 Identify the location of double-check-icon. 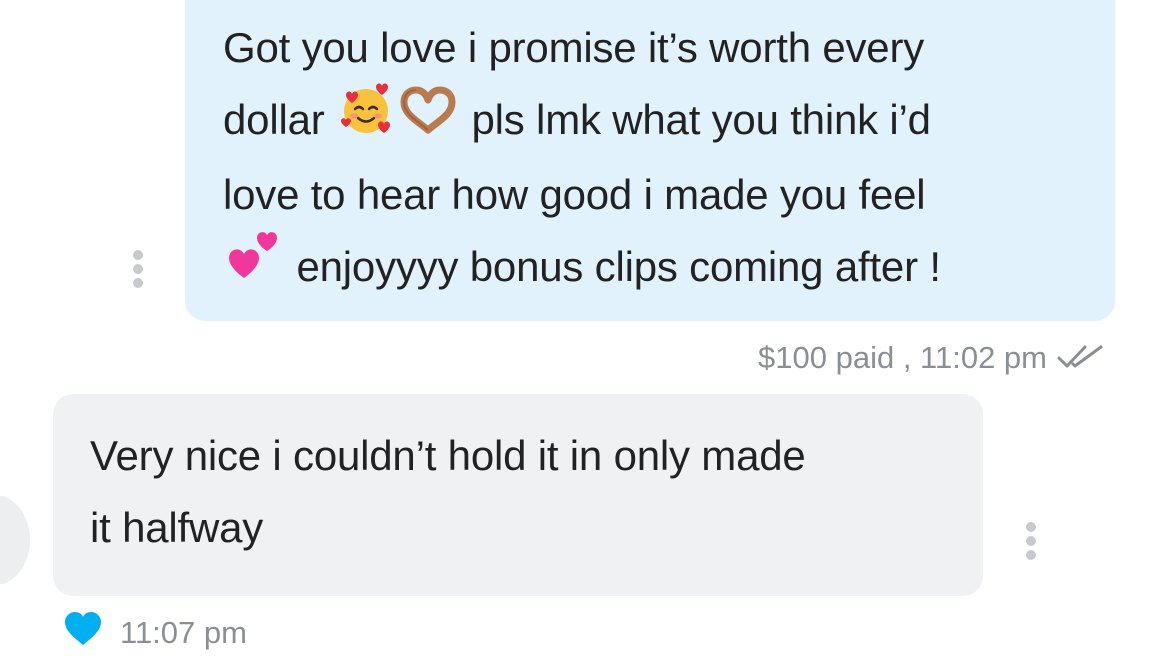
(1081, 360).